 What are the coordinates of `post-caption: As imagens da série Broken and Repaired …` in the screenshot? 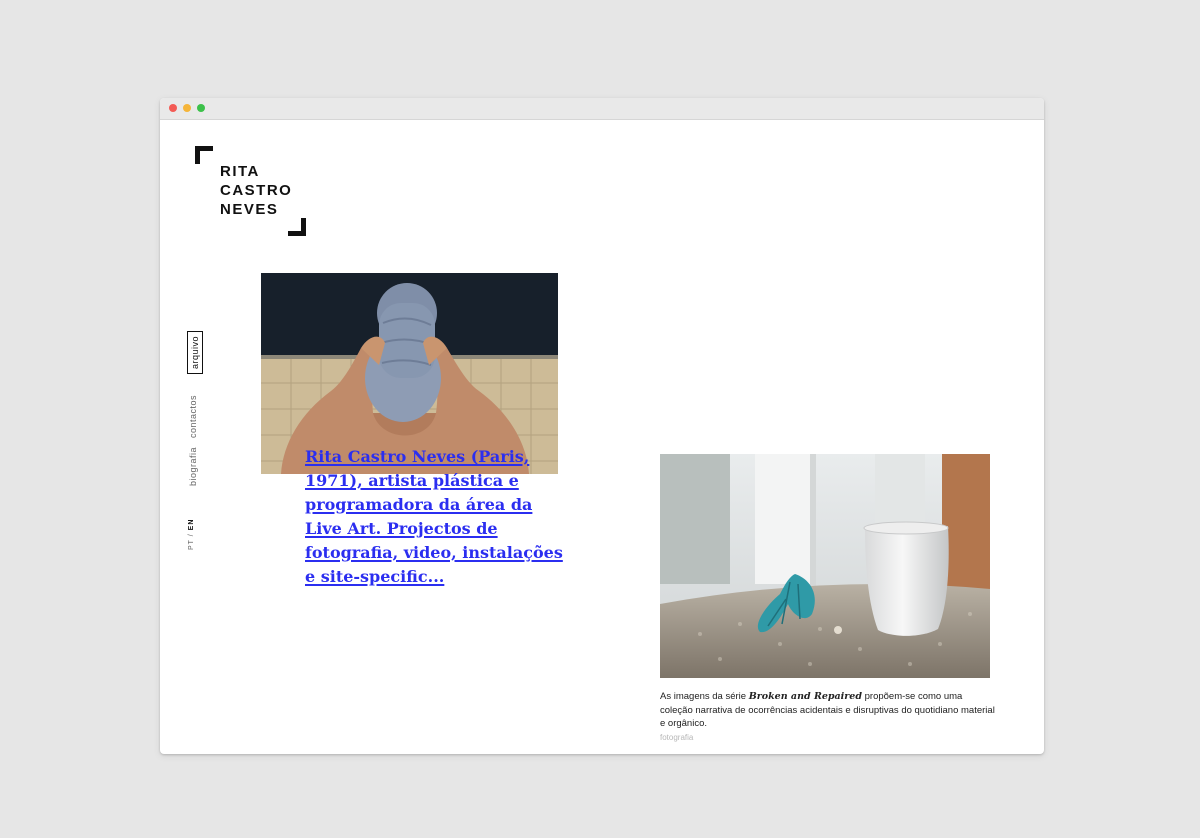 It's located at (827, 710).